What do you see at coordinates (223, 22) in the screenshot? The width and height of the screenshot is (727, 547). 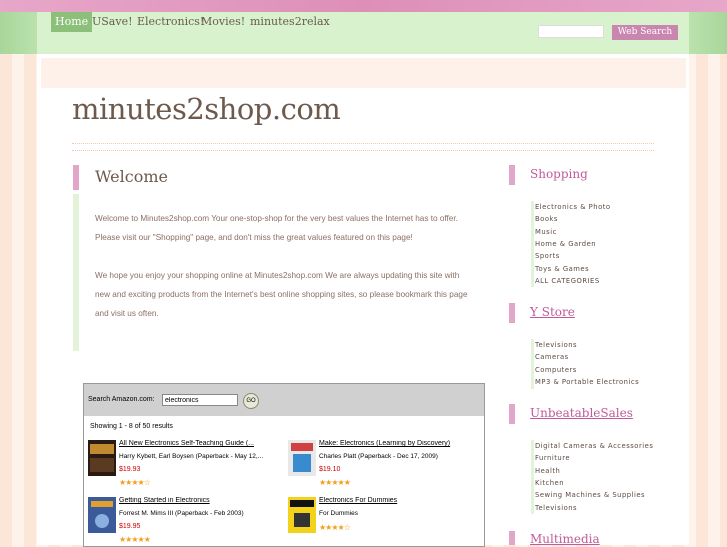 I see `nav-movies: Movies!` at bounding box center [223, 22].